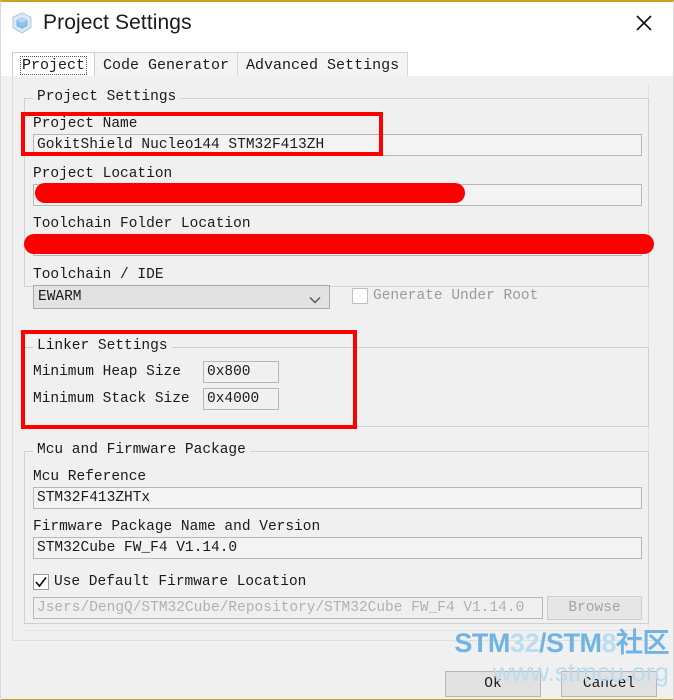  I want to click on cancel-button: Cancel, so click(609, 684).